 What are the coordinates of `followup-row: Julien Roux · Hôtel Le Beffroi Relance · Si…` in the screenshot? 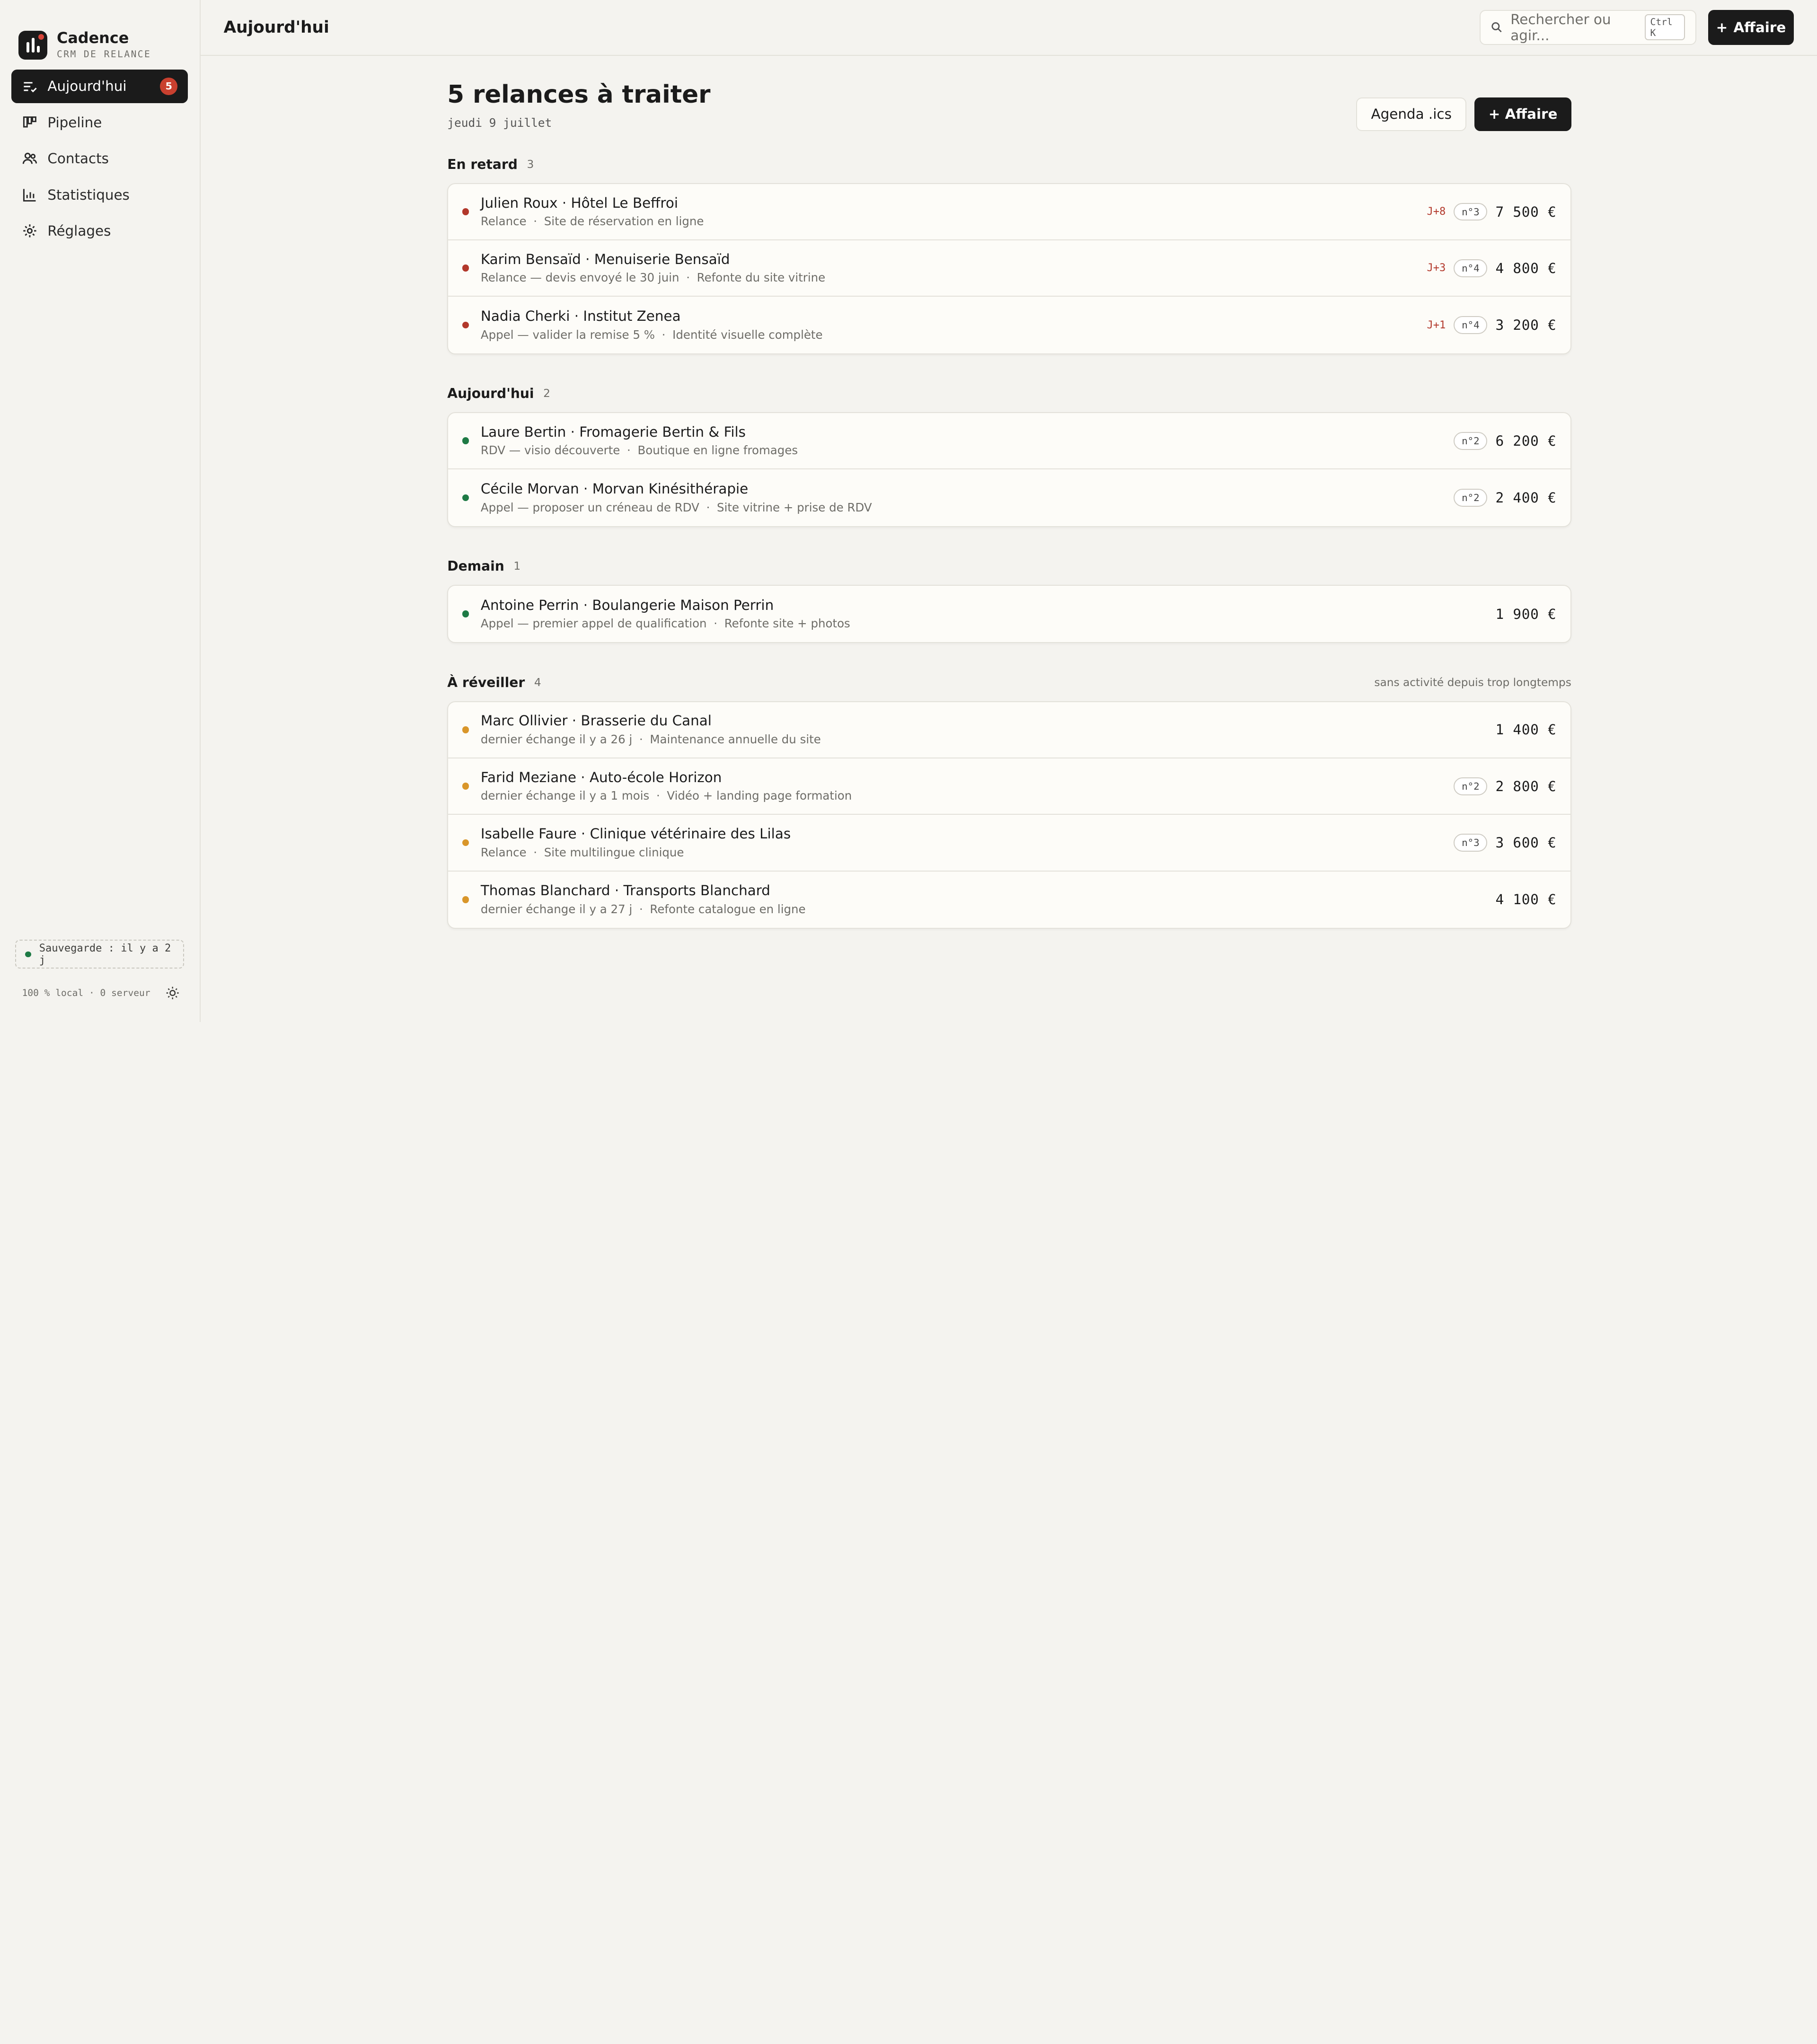 It's located at (1009, 212).